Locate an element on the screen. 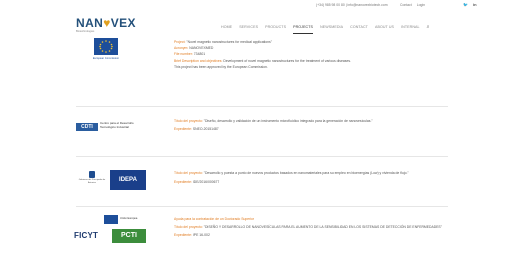 This screenshot has height=261, width=520. nav-projects: PROJECTS is located at coordinates (303, 29).